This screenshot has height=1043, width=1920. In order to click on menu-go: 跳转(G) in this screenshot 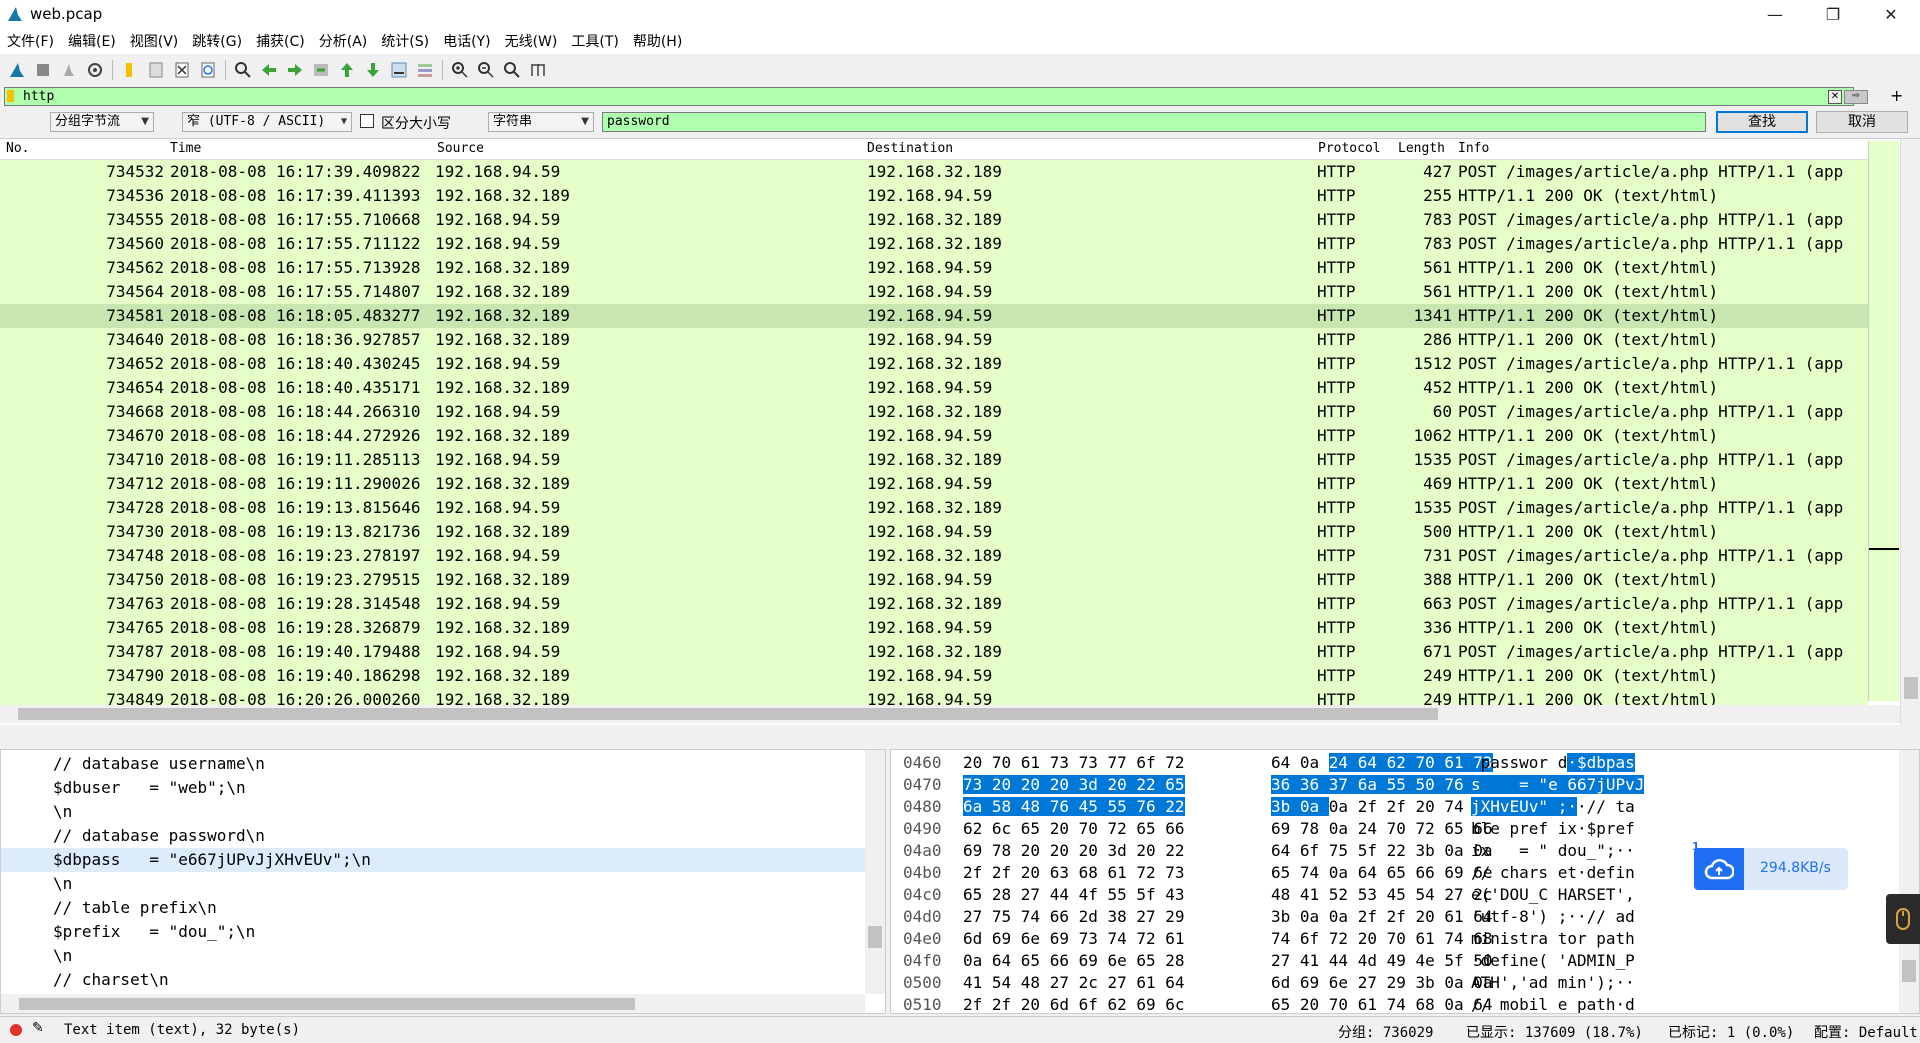, I will do `click(217, 41)`.